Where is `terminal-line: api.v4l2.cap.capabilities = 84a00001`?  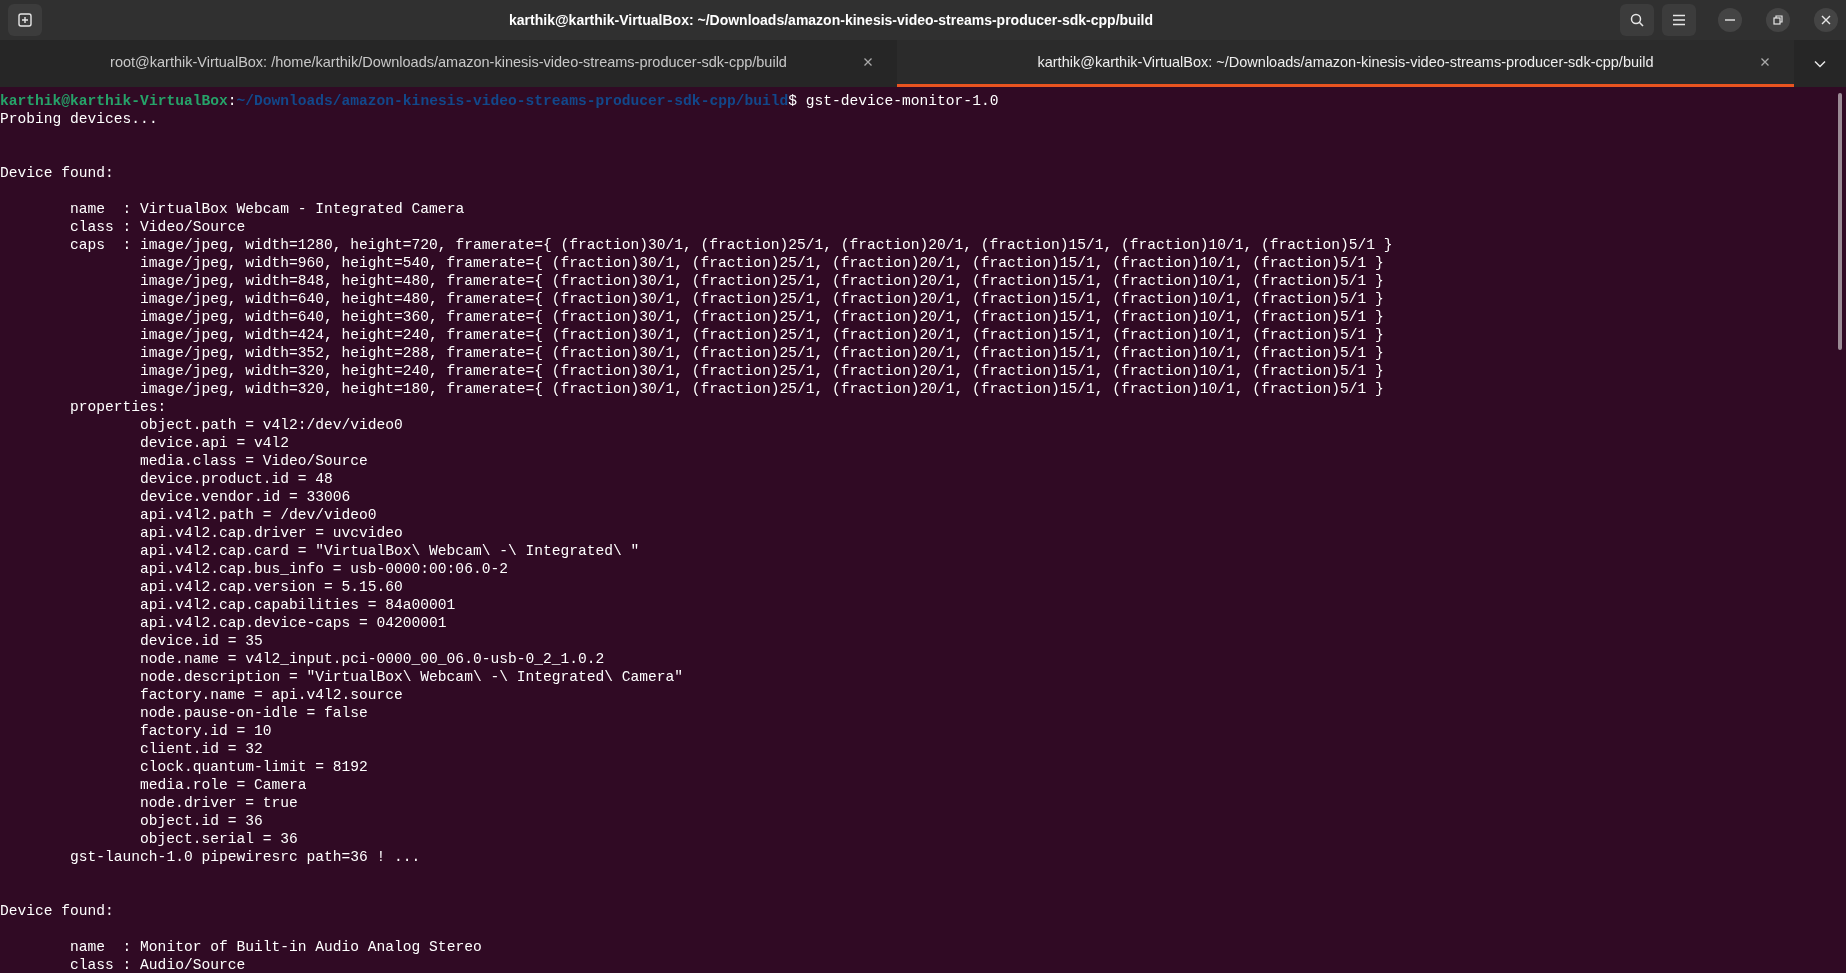 terminal-line: api.v4l2.cap.capabilities = 84a00001 is located at coordinates (298, 605).